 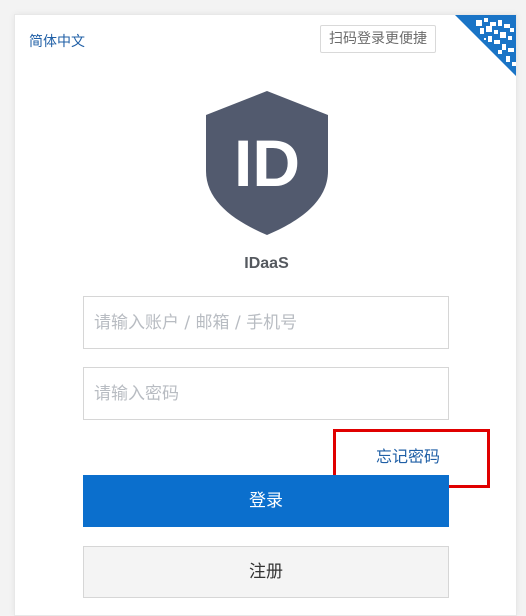 I want to click on logo-text: ID, so click(x=267, y=163).